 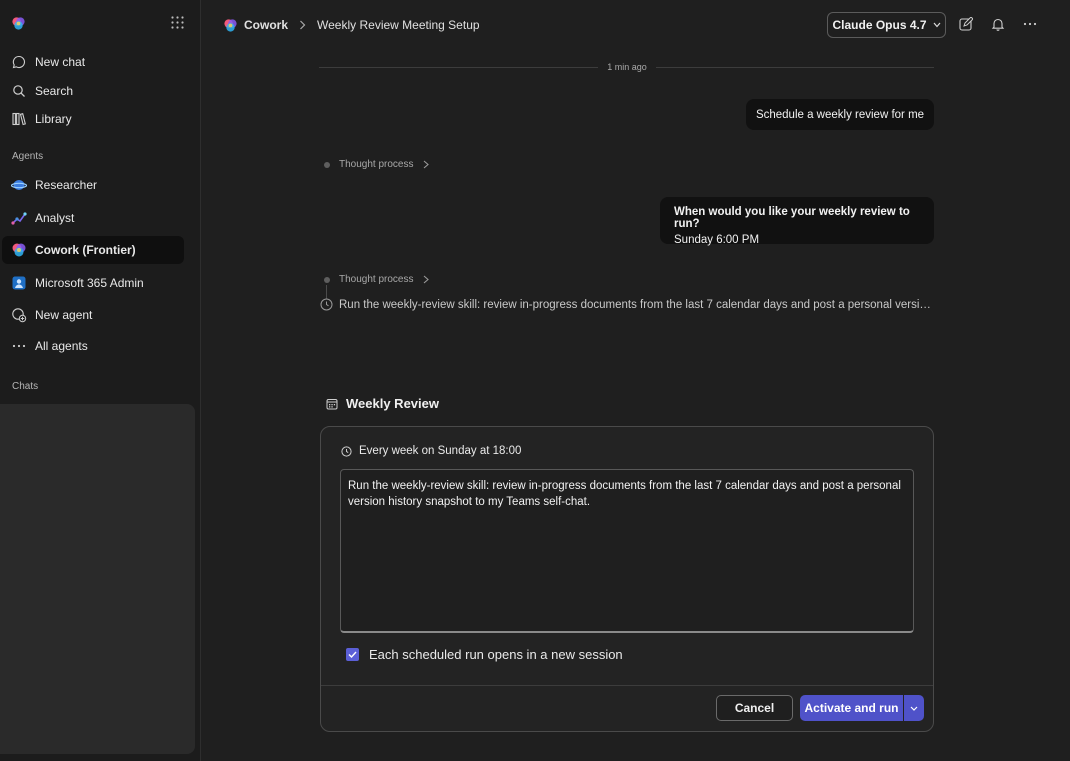 I want to click on model-selector: Claude Opus 4.7, so click(x=886, y=25).